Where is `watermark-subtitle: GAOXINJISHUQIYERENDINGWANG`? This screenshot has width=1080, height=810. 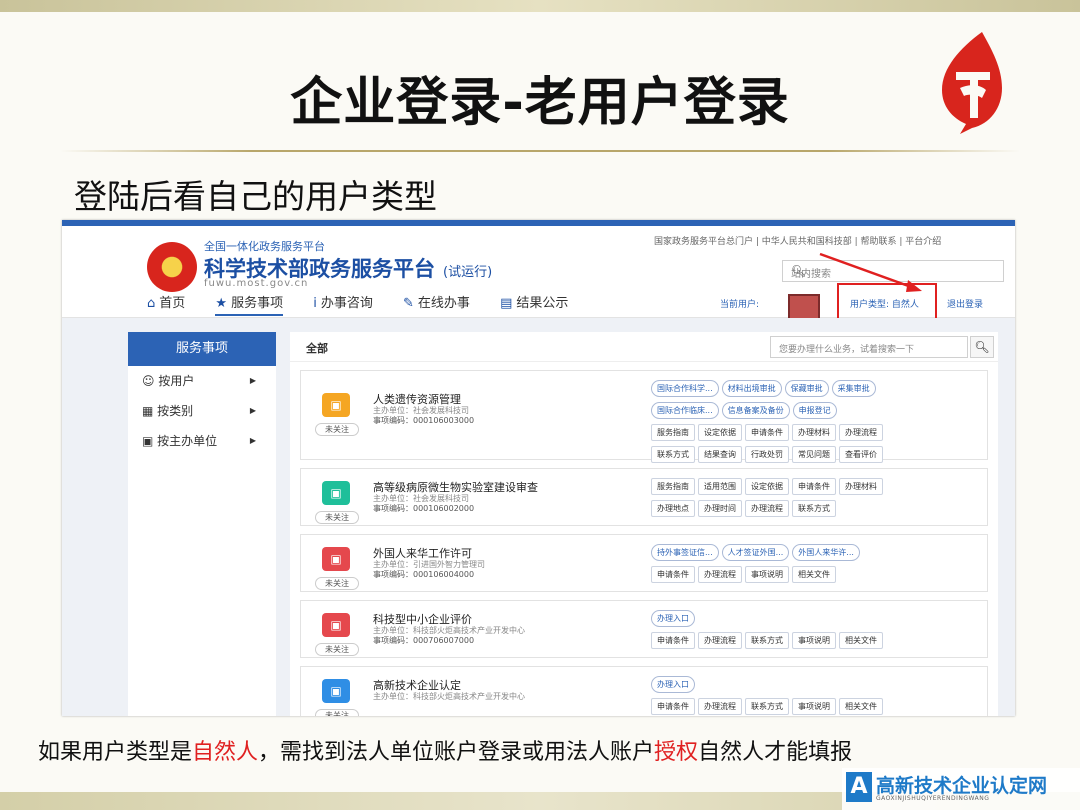 watermark-subtitle: GAOXINJISHUQIYERENDINGWANG is located at coordinates (933, 798).